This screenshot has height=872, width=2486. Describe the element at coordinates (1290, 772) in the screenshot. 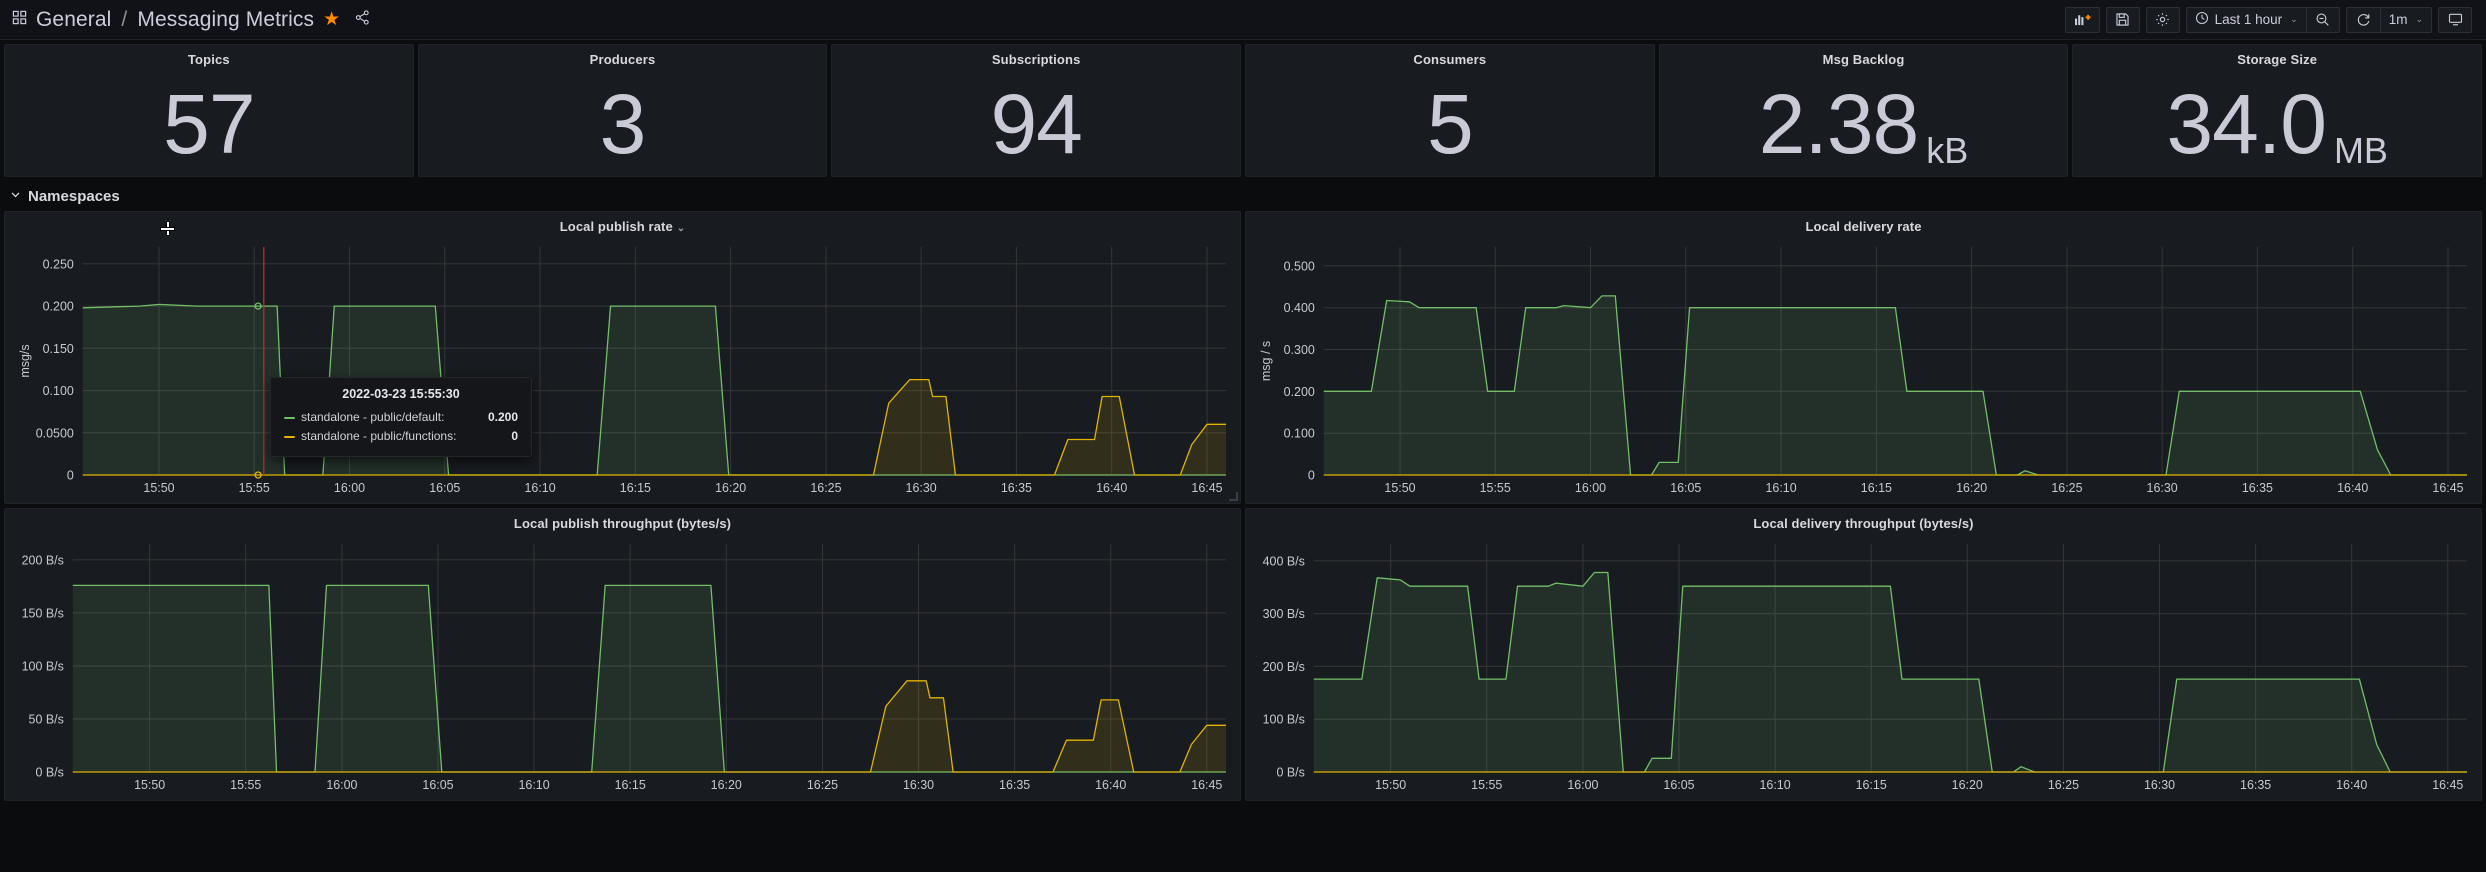

I see `svg-text: 0 B/s` at that location.